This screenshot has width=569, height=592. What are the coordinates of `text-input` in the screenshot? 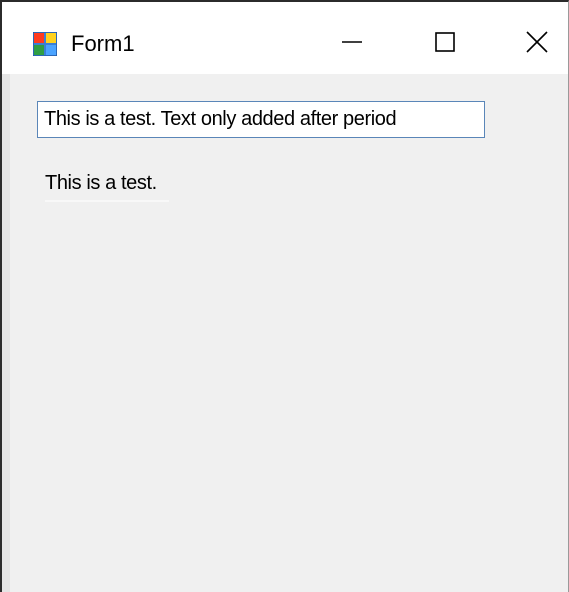 It's located at (261, 119).